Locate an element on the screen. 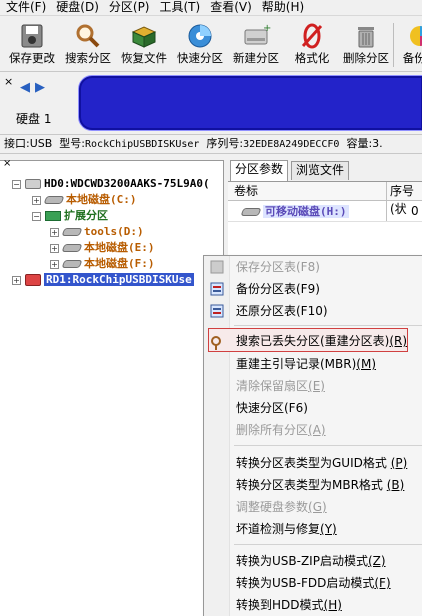 Image resolution: width=422 pixels, height=616 pixels. search-partition-label: 搜索分区 is located at coordinates (88, 58).